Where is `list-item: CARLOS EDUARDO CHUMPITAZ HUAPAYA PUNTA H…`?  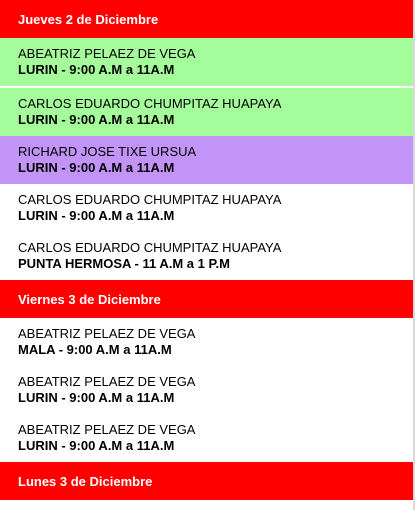 list-item: CARLOS EDUARDO CHUMPITAZ HUAPAYA PUNTA H… is located at coordinates (206, 256).